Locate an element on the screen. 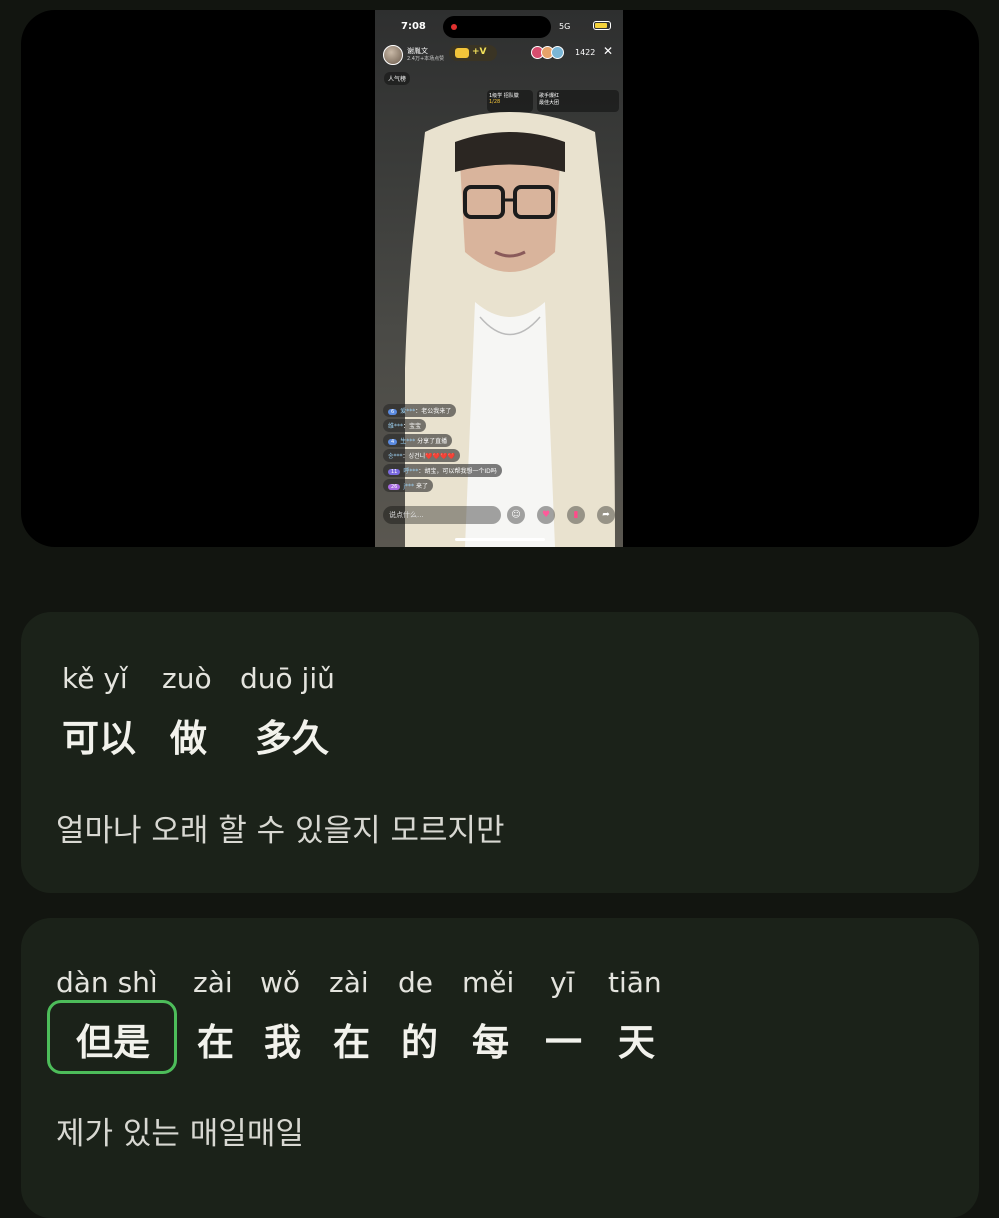 Image resolution: width=999 pixels, height=1218 pixels. follow-badge: +V is located at coordinates (473, 53).